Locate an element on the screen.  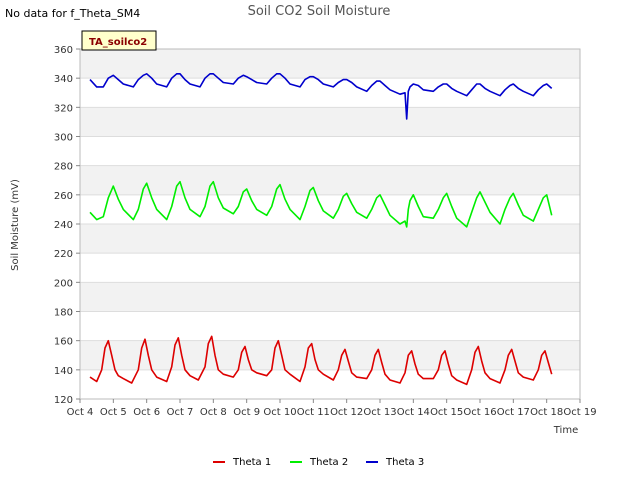
x-tick-label: Oct 6 is located at coordinates (146, 412).